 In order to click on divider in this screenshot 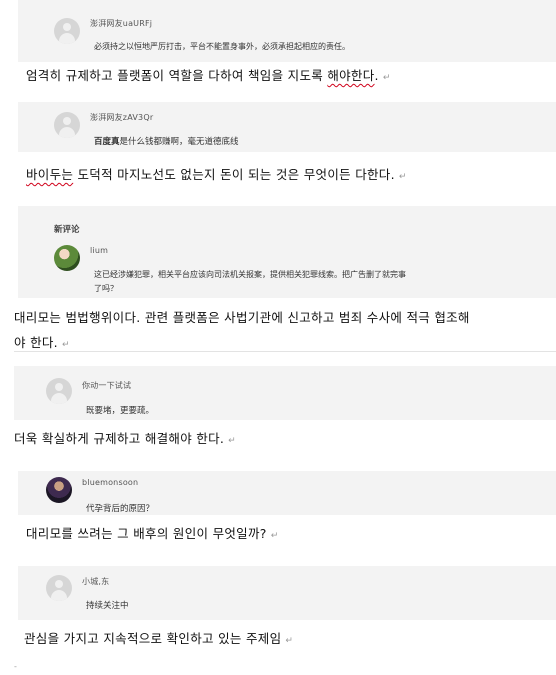, I will do `click(285, 351)`.